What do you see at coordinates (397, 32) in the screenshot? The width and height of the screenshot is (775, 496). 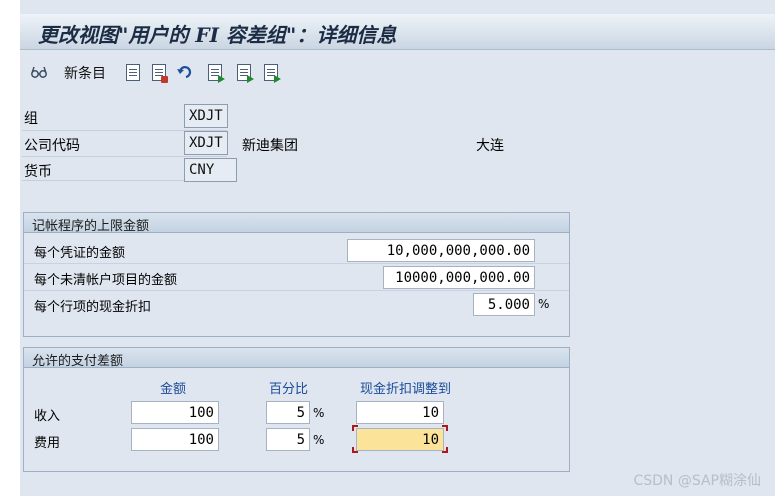 I see `title-bar: 更改视图"用户的 FI 容差组"：详细信息` at bounding box center [397, 32].